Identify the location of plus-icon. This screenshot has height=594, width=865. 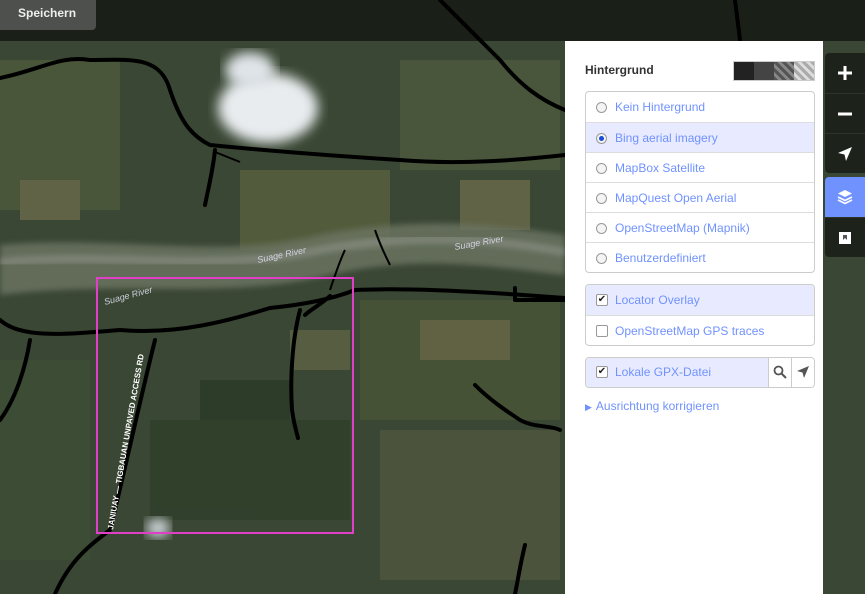
(845, 73).